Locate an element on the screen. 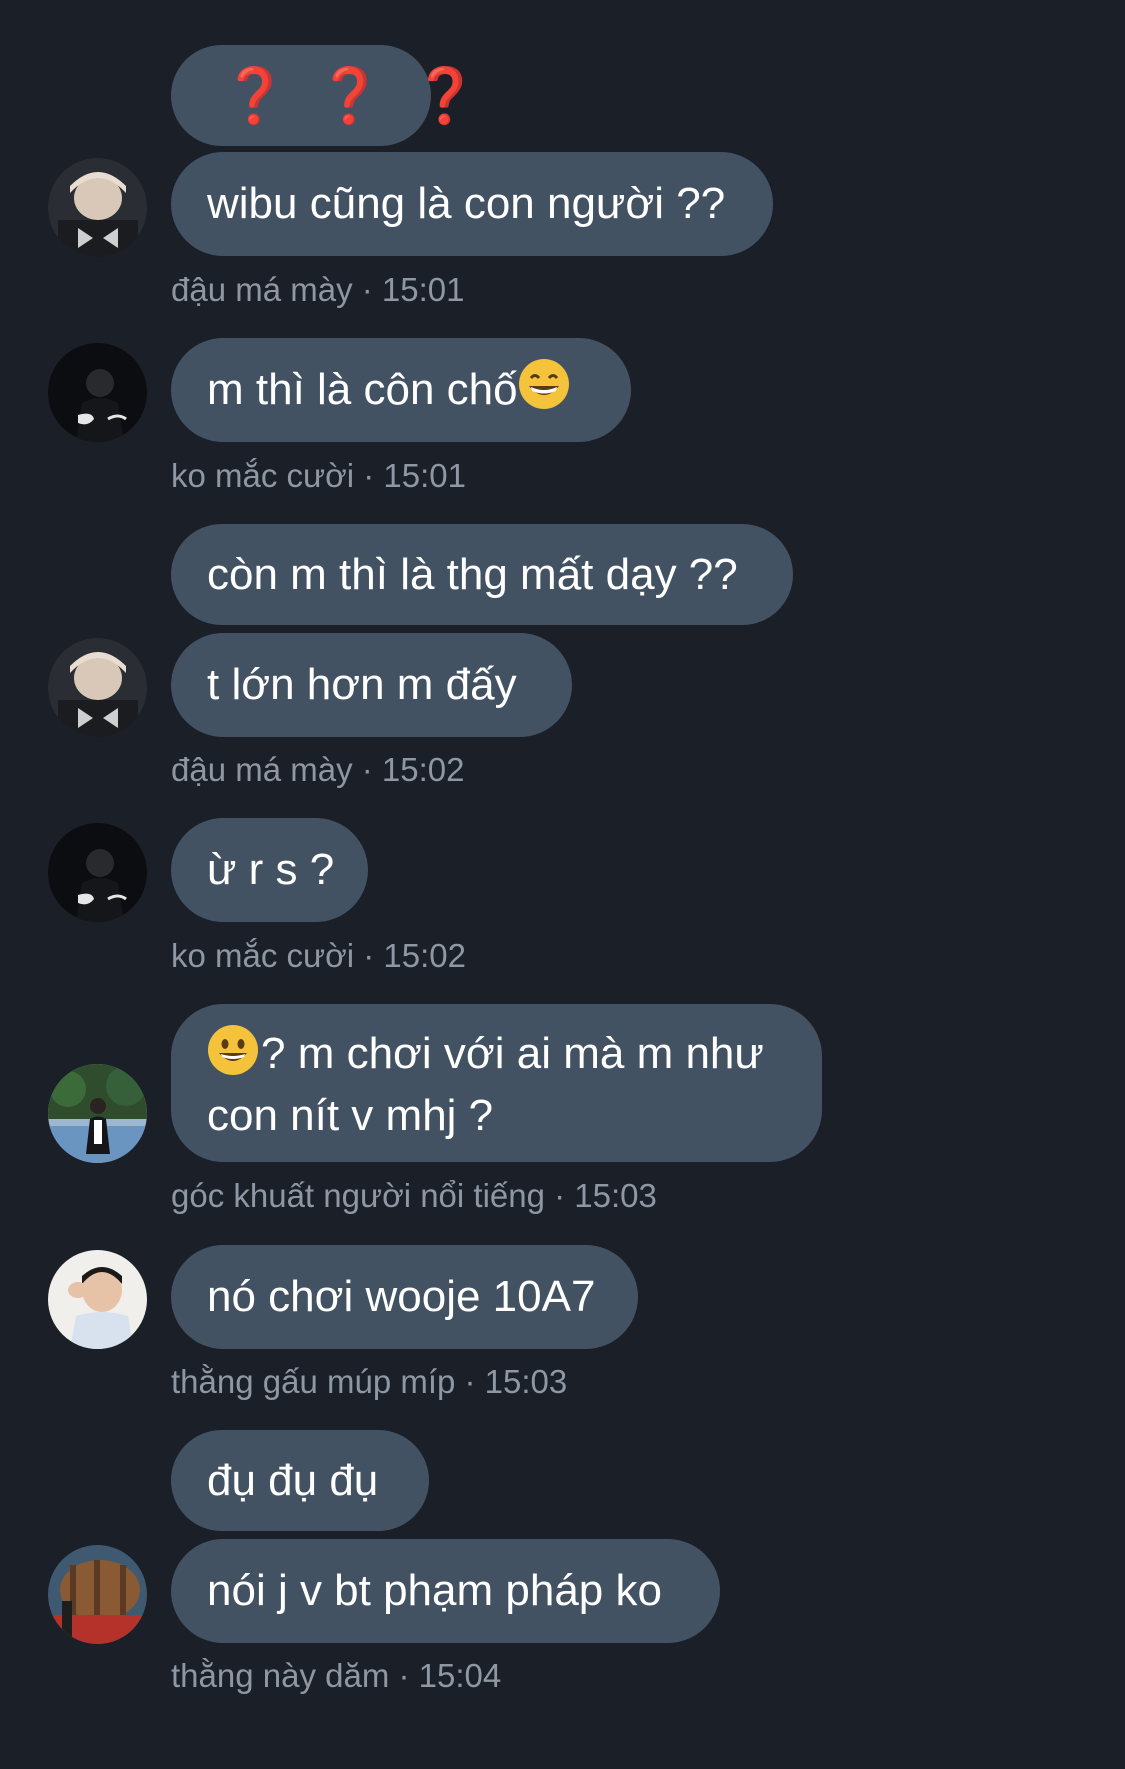 This screenshot has height=1769, width=1125. message-meta: thằng gấu múp míp · 15:03 is located at coordinates (369, 1381).